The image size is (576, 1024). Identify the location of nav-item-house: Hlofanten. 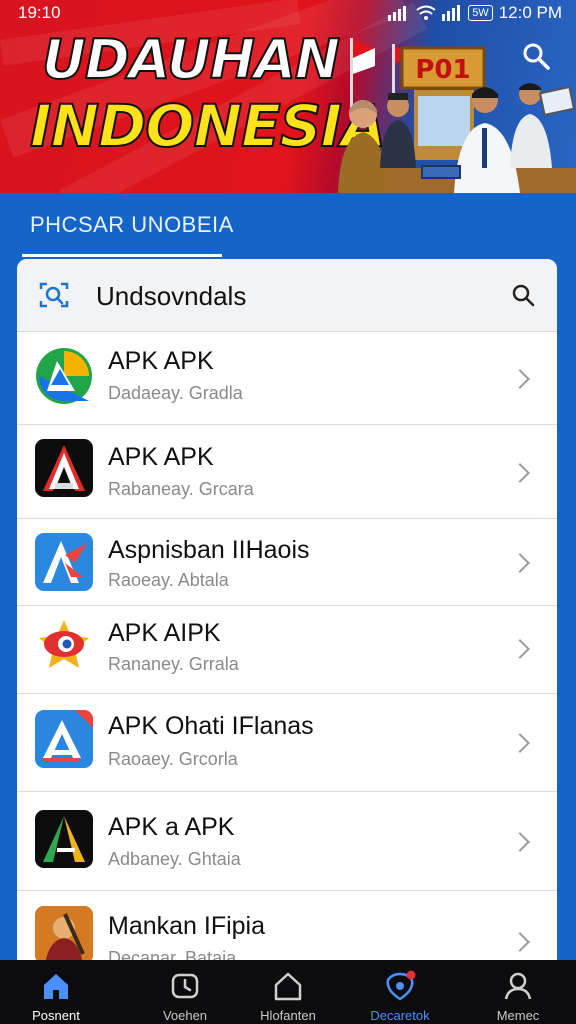
(288, 992).